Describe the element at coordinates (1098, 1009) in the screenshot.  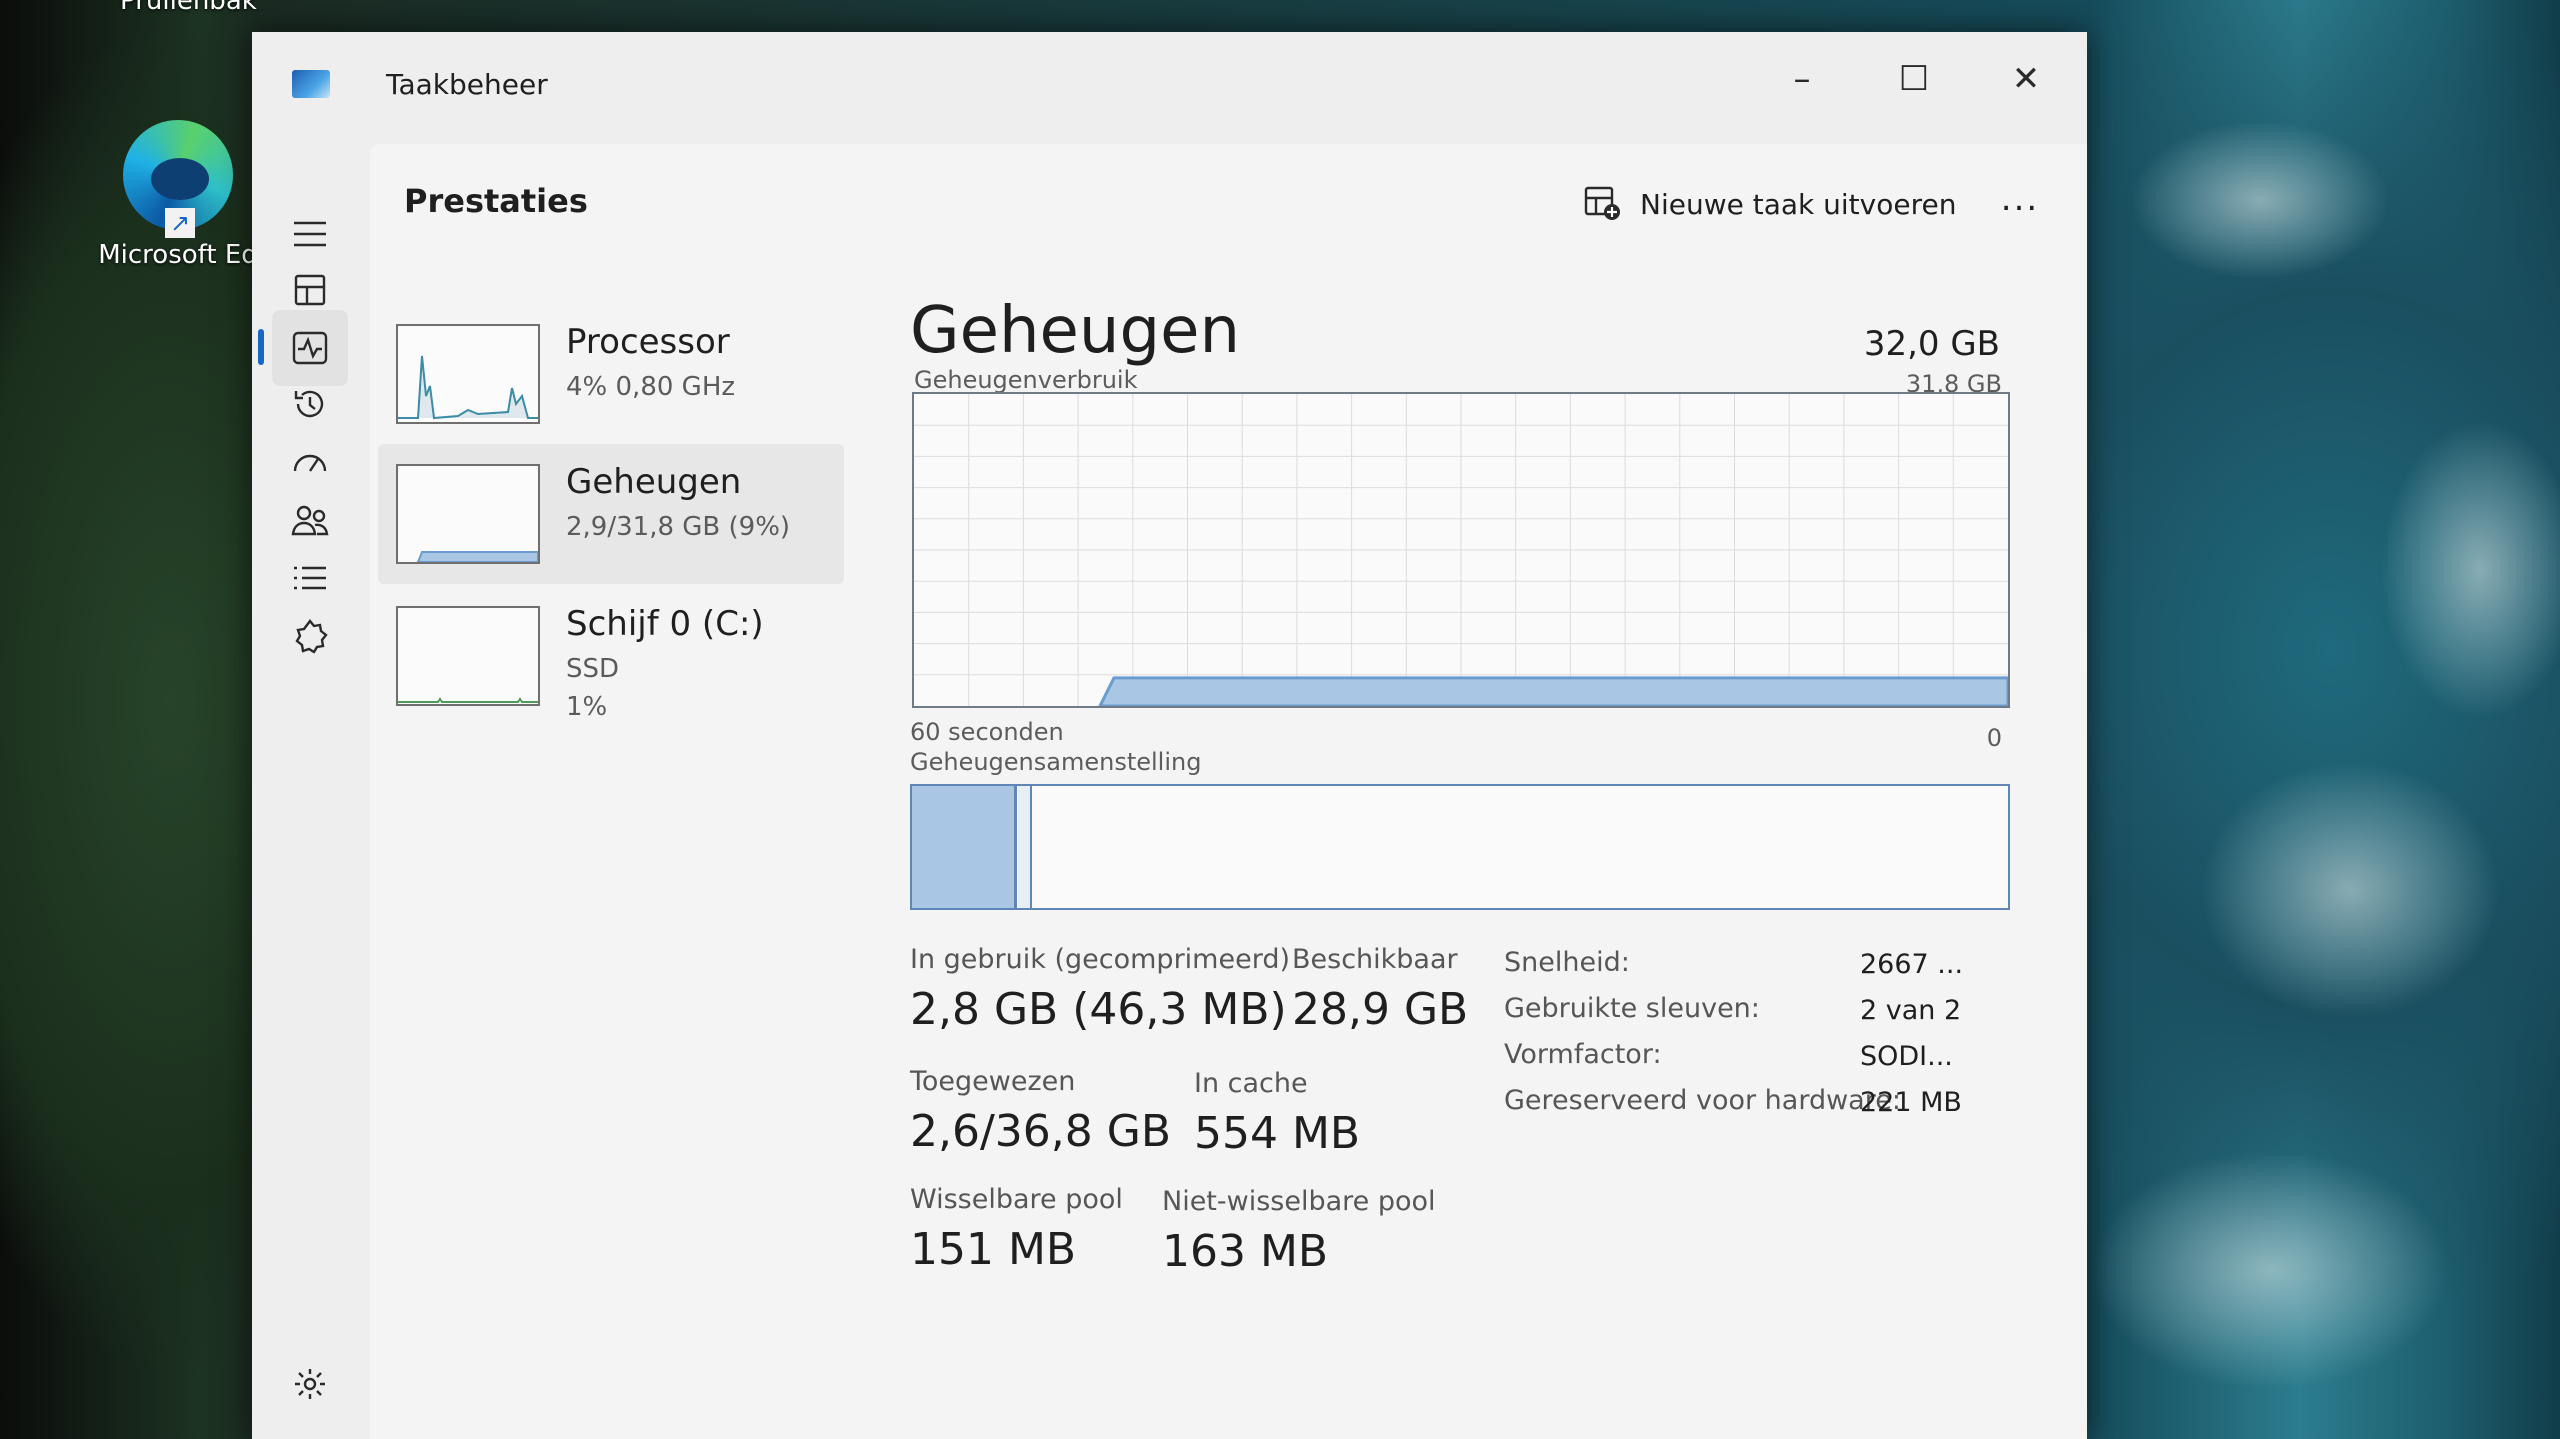
I see `in-use-value: 2,8 GB (46,3 MB)` at that location.